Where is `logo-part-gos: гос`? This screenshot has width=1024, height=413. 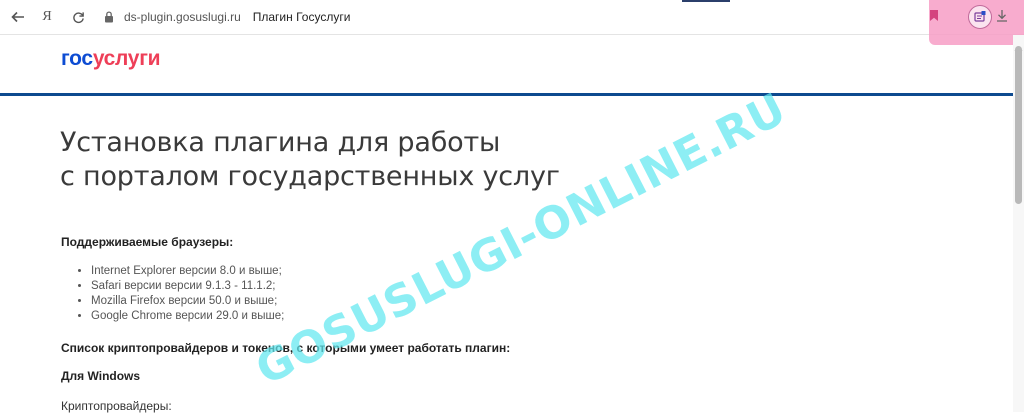
logo-part-gos: гос is located at coordinates (77, 58).